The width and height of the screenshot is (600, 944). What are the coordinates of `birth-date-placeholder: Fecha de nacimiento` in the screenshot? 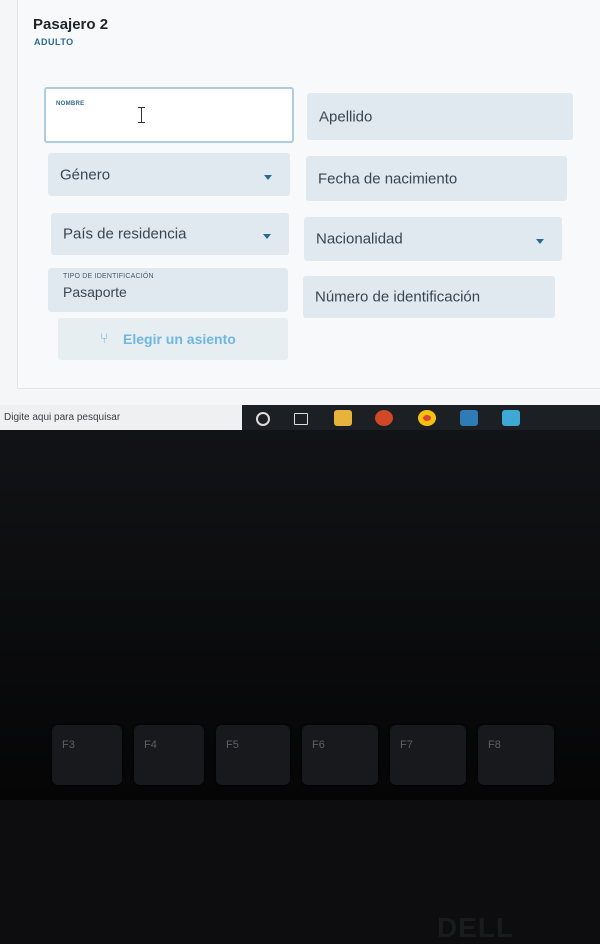 It's located at (388, 178).